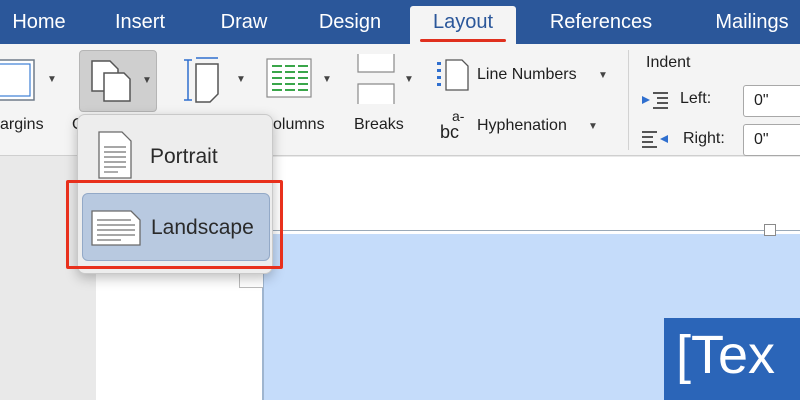 The image size is (800, 400). What do you see at coordinates (463, 22) in the screenshot?
I see `tab-layout-label: Layout` at bounding box center [463, 22].